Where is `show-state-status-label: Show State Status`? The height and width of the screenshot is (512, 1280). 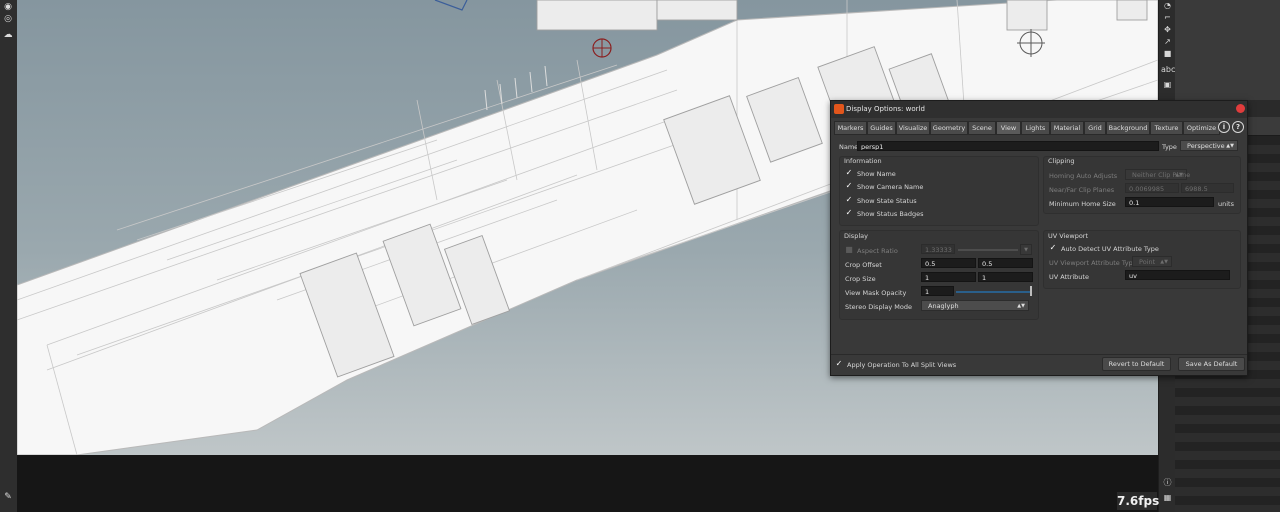 show-state-status-label: Show State Status is located at coordinates (887, 201).